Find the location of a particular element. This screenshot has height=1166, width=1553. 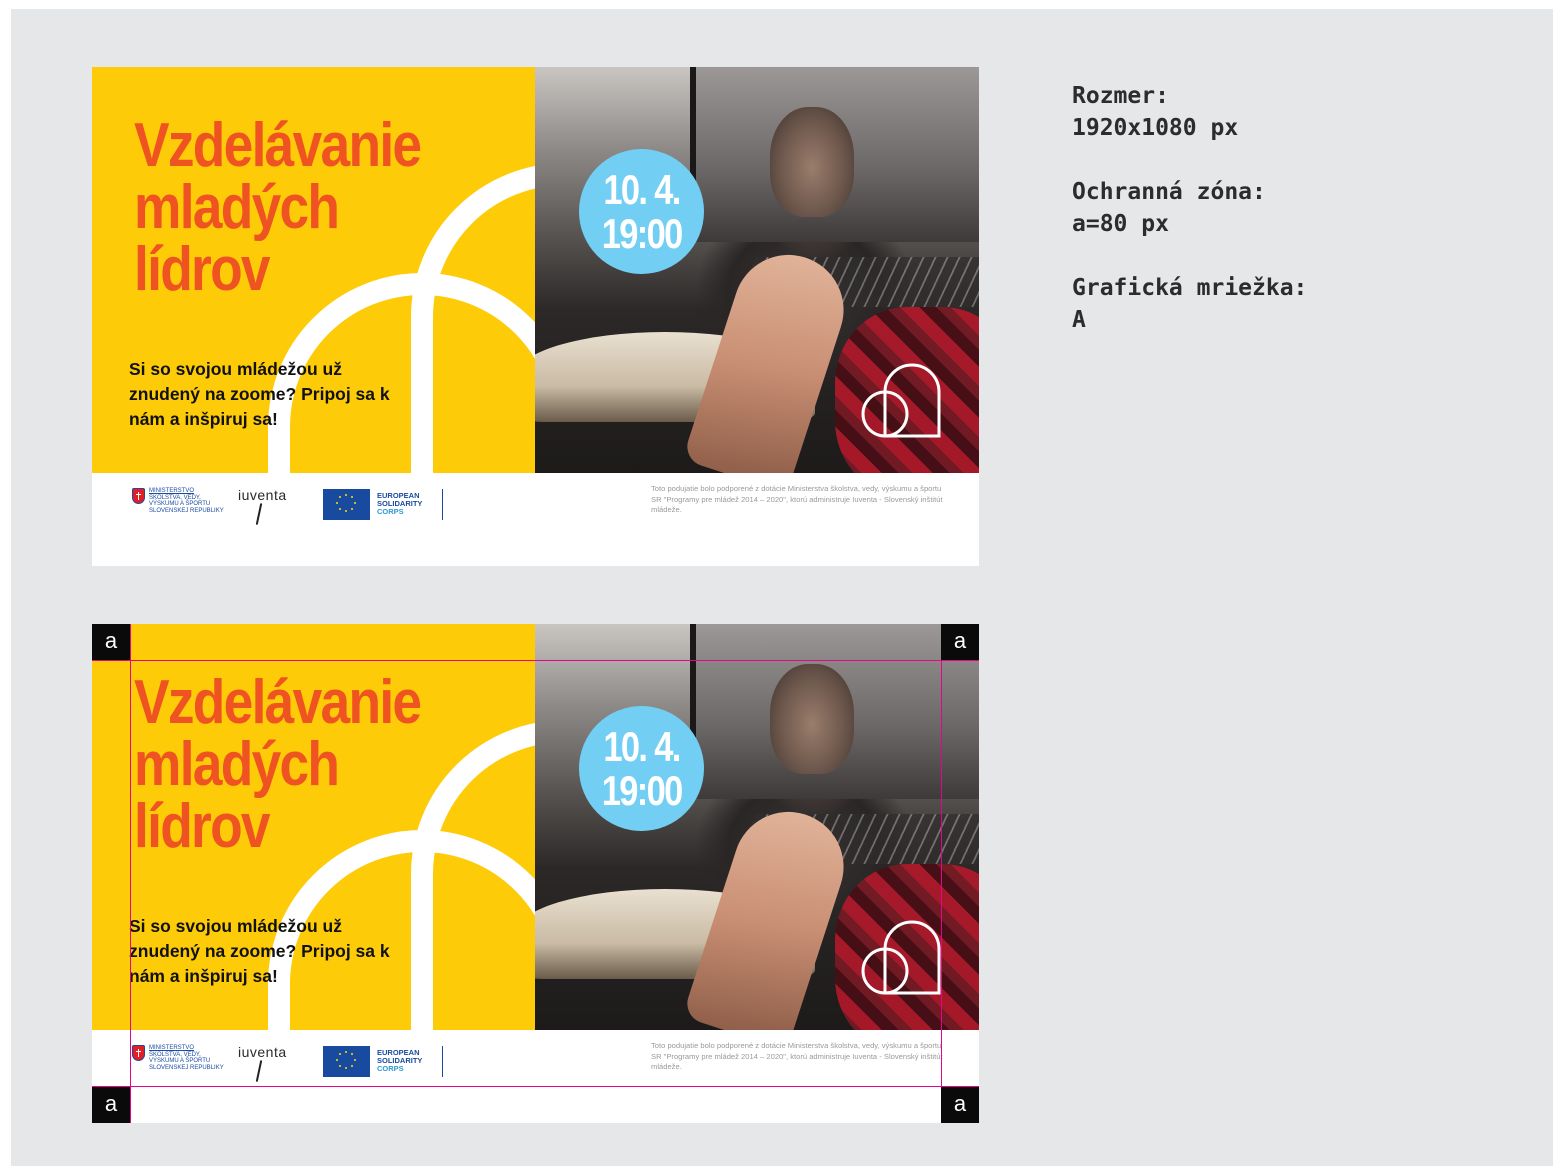

zone-label: Ochranná zóna: is located at coordinates (1169, 192).